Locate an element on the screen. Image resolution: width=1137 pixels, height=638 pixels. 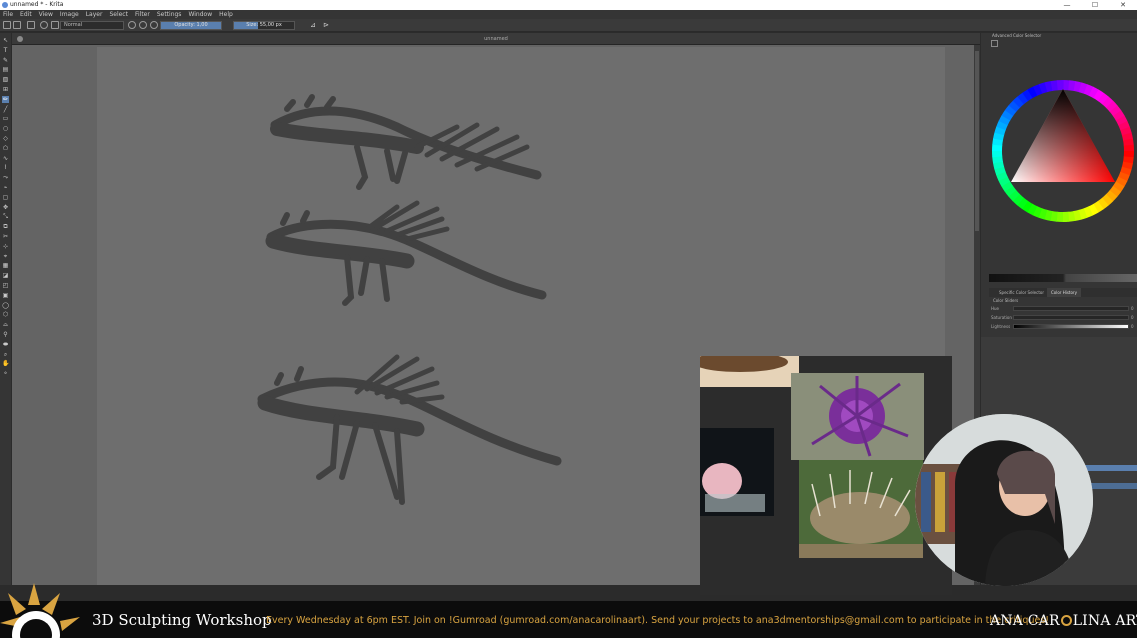
menu-image: Image is located at coordinates (69, 14).